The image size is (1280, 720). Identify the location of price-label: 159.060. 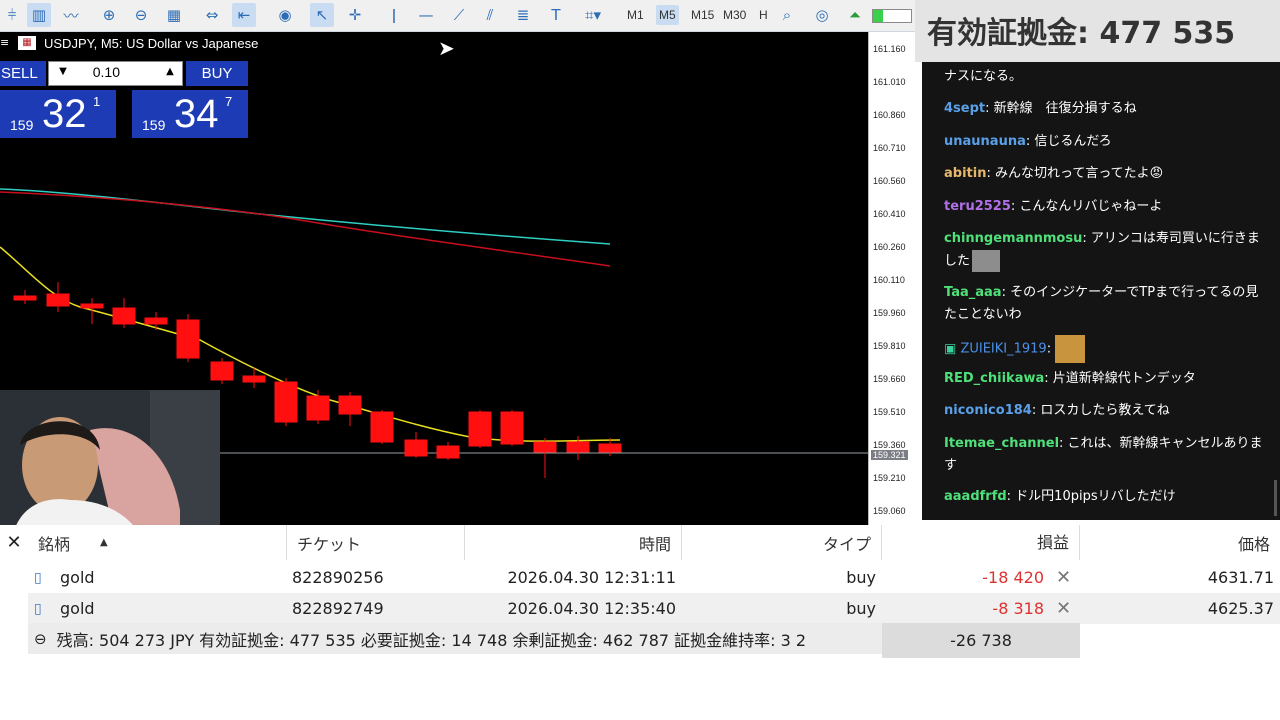
(889, 511).